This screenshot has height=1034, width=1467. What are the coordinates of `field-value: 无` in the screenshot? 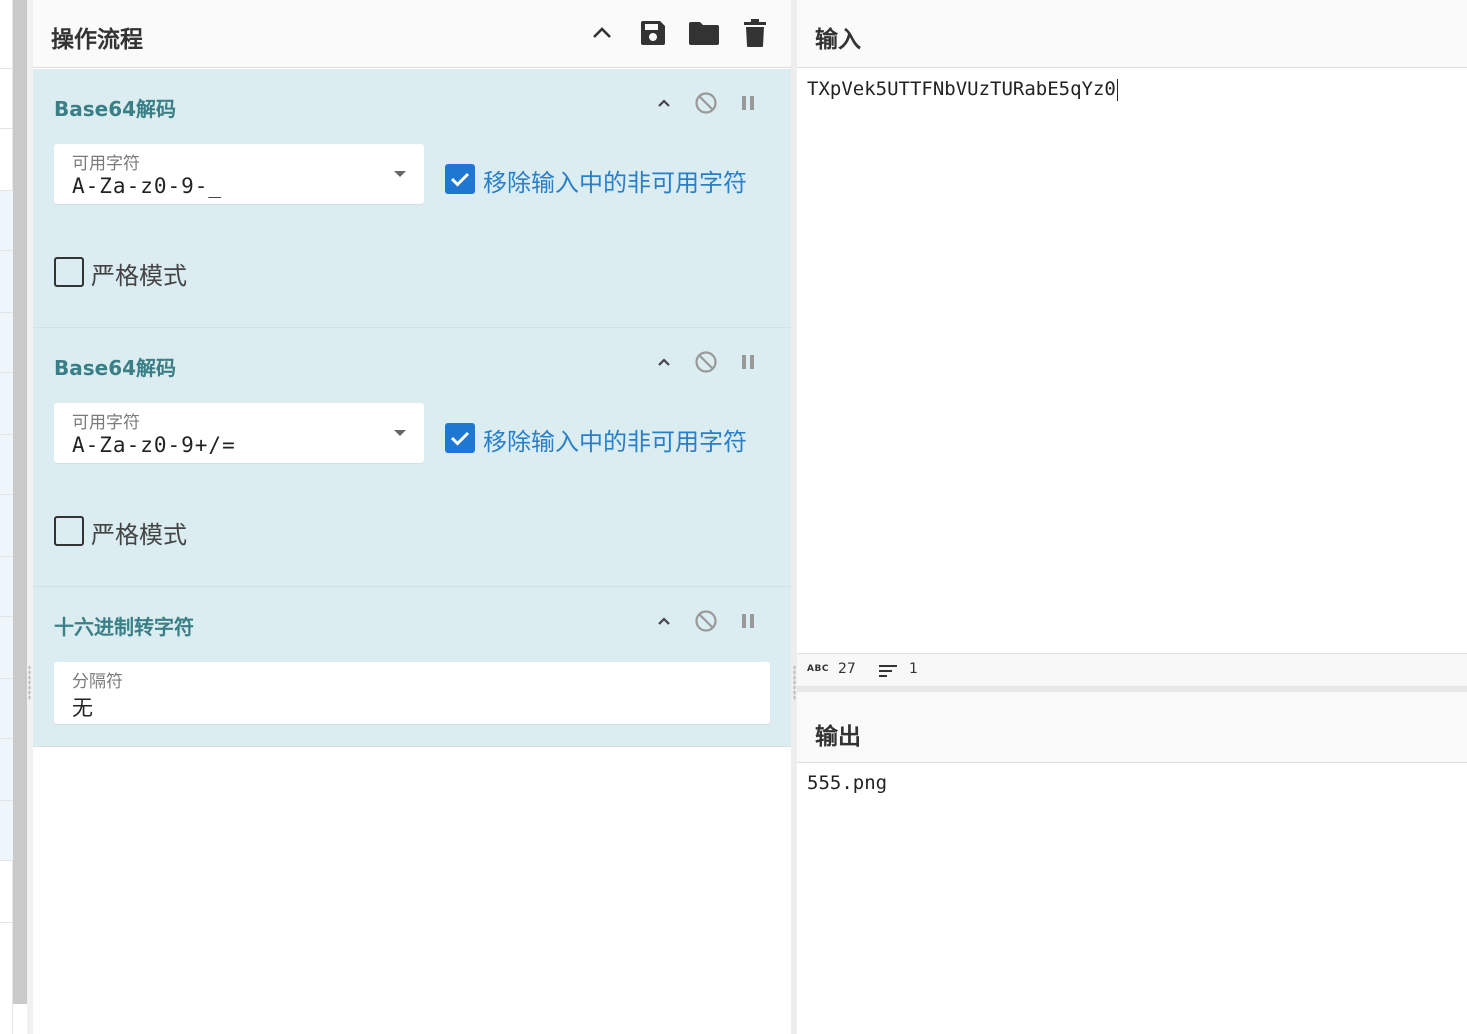 It's located at (82, 708).